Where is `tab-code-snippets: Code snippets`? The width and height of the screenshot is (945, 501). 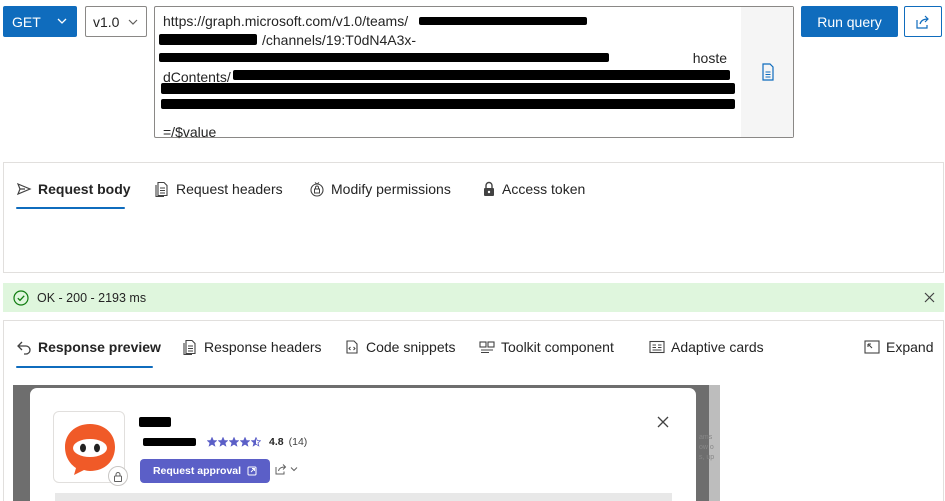
tab-code-snippets: Code snippets is located at coordinates (400, 347).